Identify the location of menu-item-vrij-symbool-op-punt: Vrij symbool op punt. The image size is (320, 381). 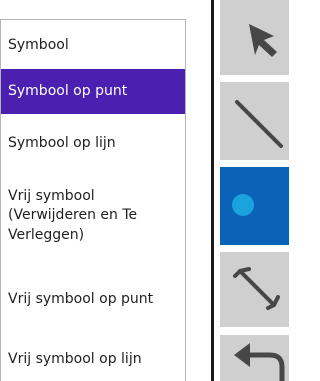
(93, 300).